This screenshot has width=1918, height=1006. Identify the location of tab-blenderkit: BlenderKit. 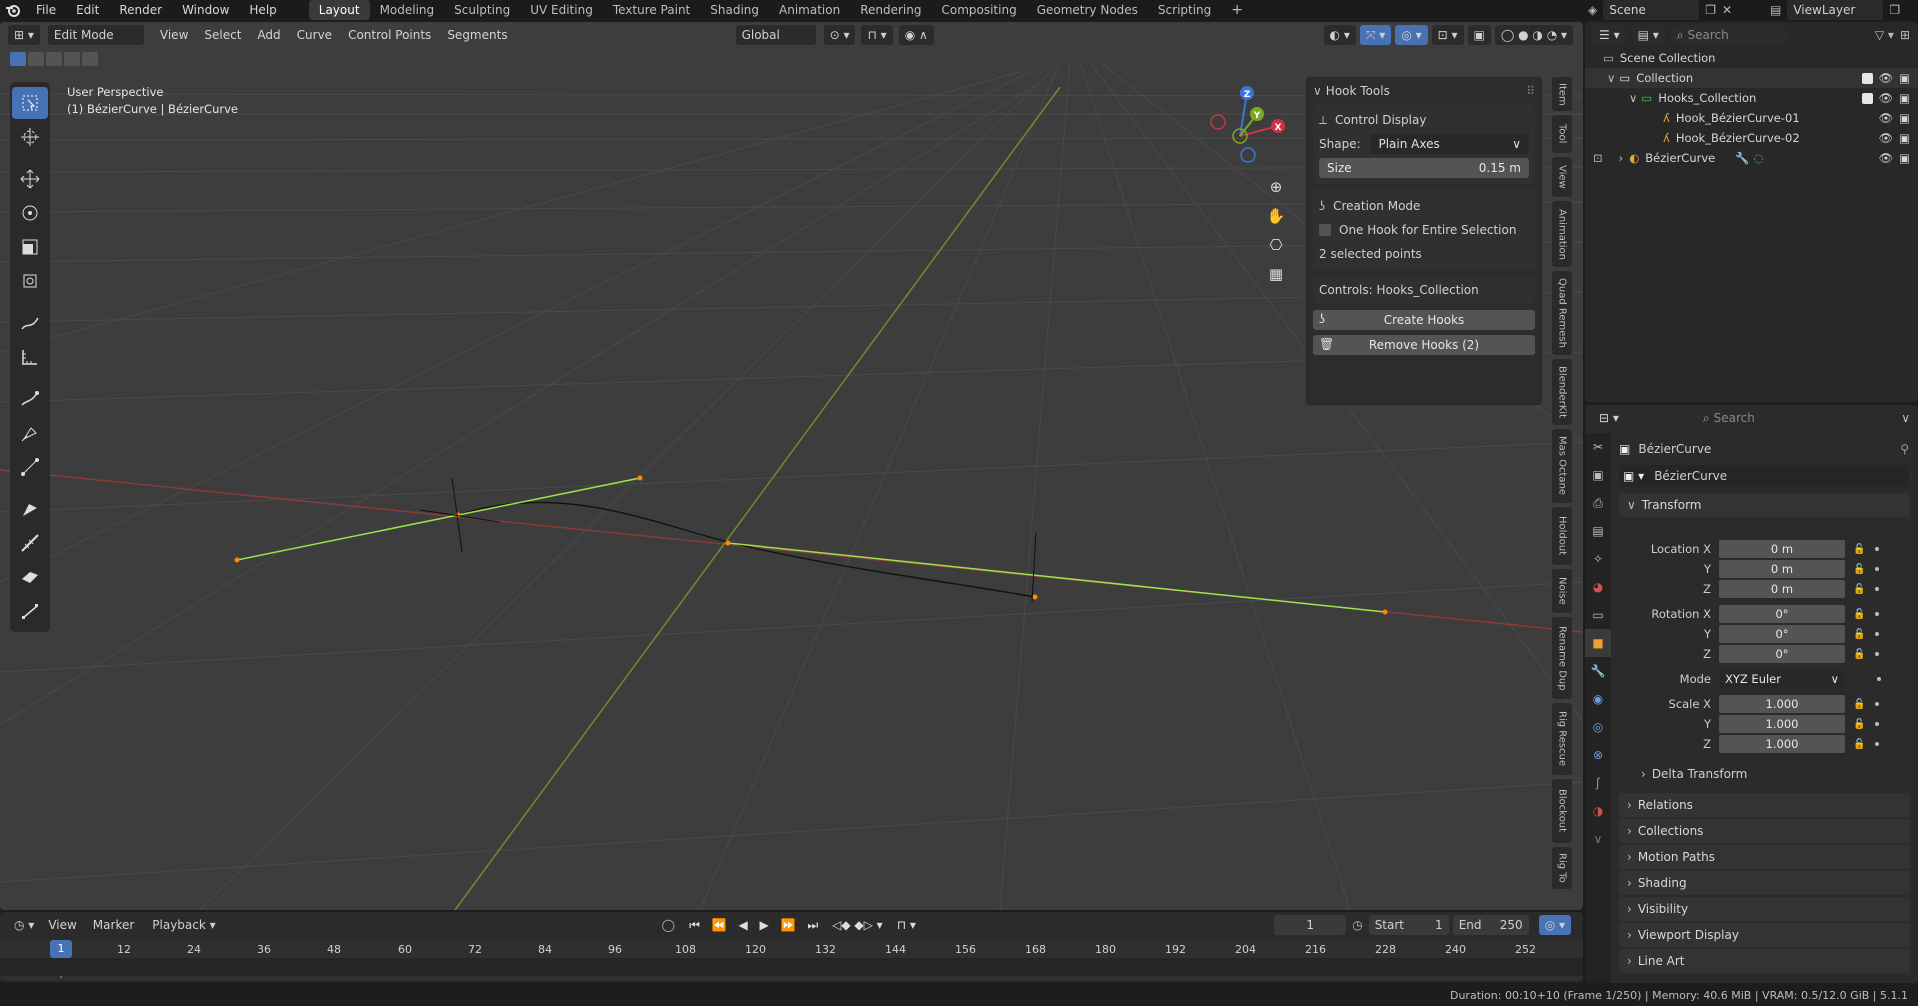
(1562, 392).